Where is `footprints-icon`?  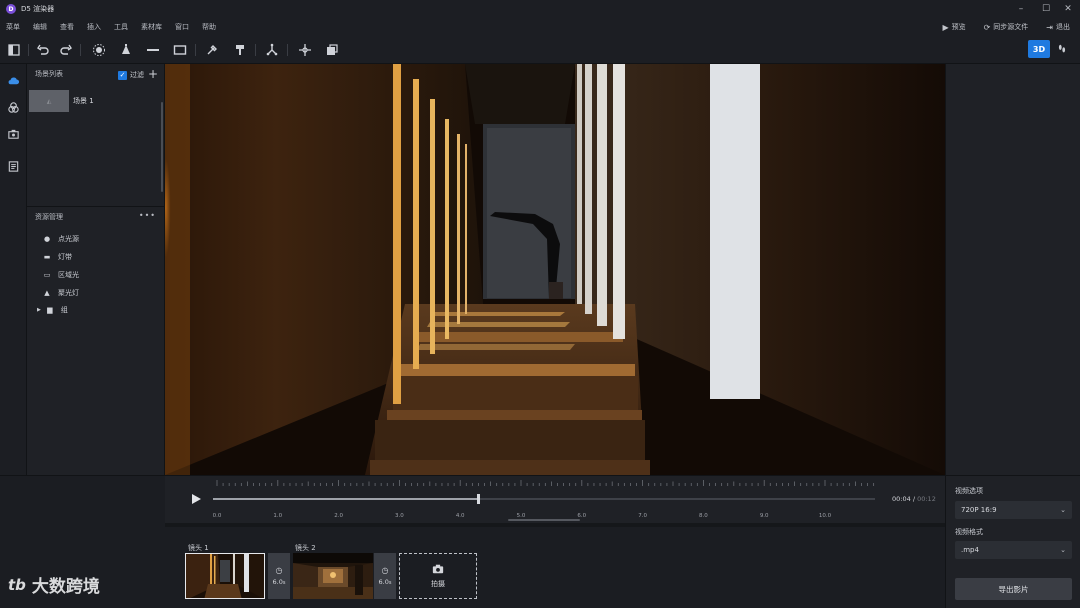
footprints-icon is located at coordinates (1062, 48).